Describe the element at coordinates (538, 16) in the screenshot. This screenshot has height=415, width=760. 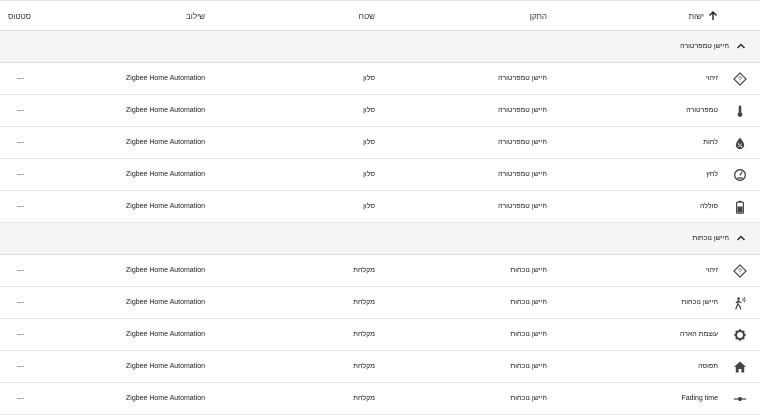
I see `column-header-device: התקן` at that location.